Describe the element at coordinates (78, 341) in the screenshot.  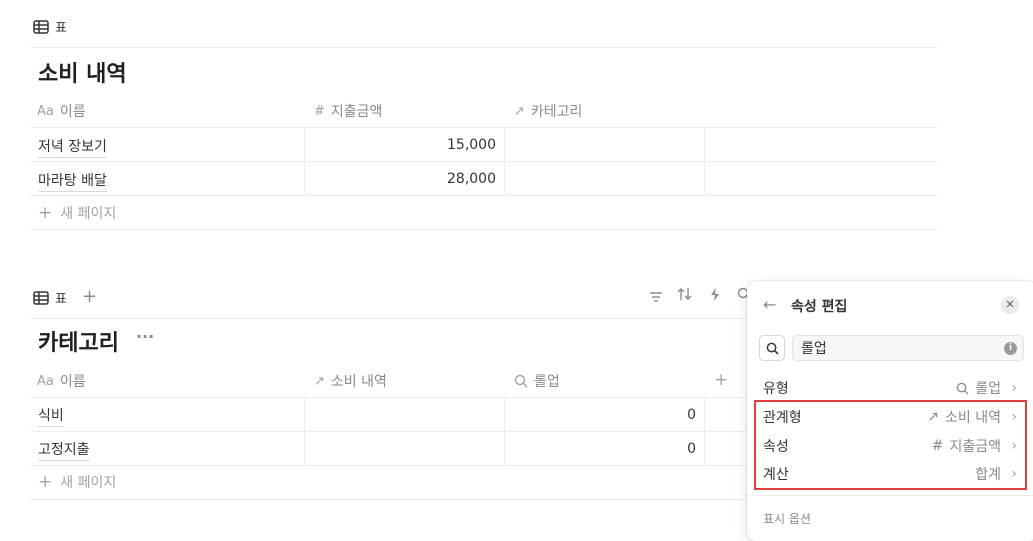
I see `database-title: 카테고리` at that location.